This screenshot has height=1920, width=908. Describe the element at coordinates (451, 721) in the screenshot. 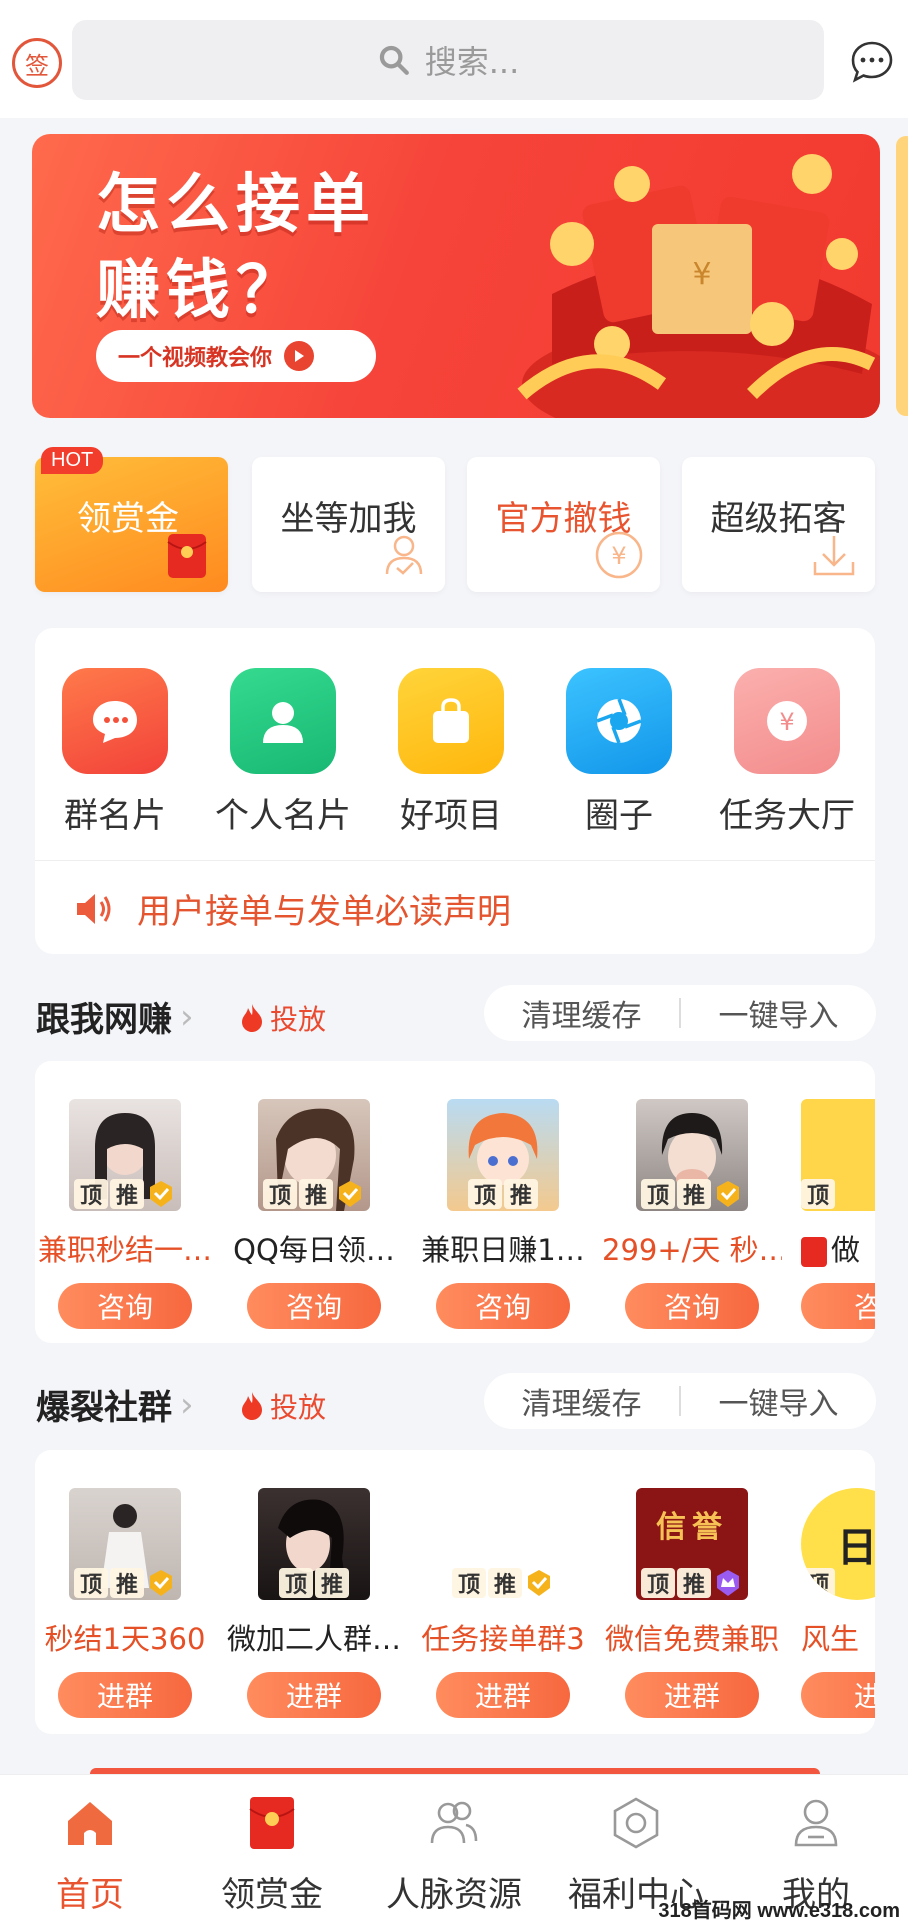

I see `bag-icon` at that location.